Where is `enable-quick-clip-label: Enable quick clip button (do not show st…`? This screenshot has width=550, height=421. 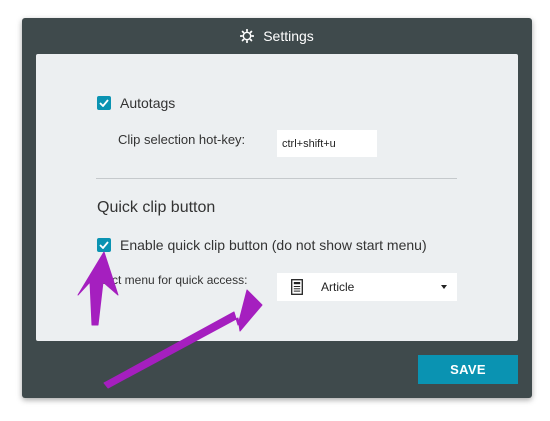
enable-quick-clip-label: Enable quick clip button (do not show st… is located at coordinates (273, 245).